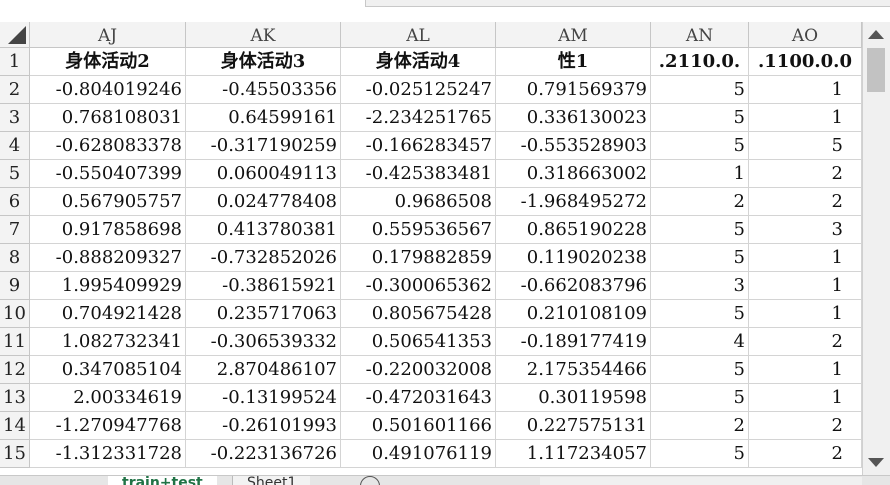  What do you see at coordinates (876, 248) in the screenshot?
I see `vertical-scrollbar` at bounding box center [876, 248].